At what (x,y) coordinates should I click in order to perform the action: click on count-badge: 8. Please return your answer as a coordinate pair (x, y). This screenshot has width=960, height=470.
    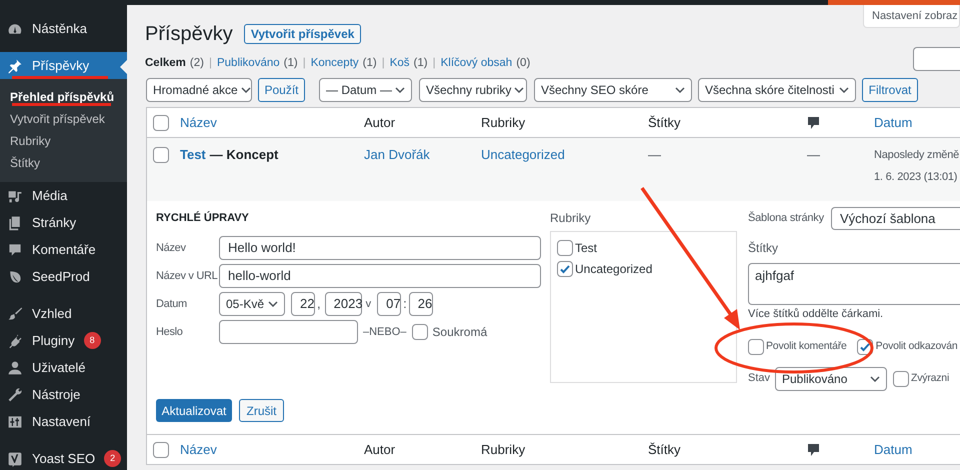
    Looking at the image, I should click on (92, 340).